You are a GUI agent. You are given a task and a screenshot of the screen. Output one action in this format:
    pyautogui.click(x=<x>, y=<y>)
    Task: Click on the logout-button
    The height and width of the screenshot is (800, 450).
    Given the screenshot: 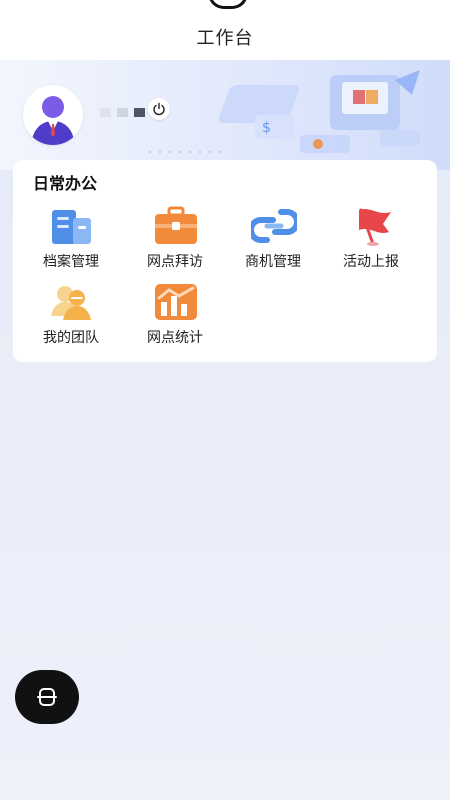 What is the action you would take?
    pyautogui.click(x=159, y=109)
    